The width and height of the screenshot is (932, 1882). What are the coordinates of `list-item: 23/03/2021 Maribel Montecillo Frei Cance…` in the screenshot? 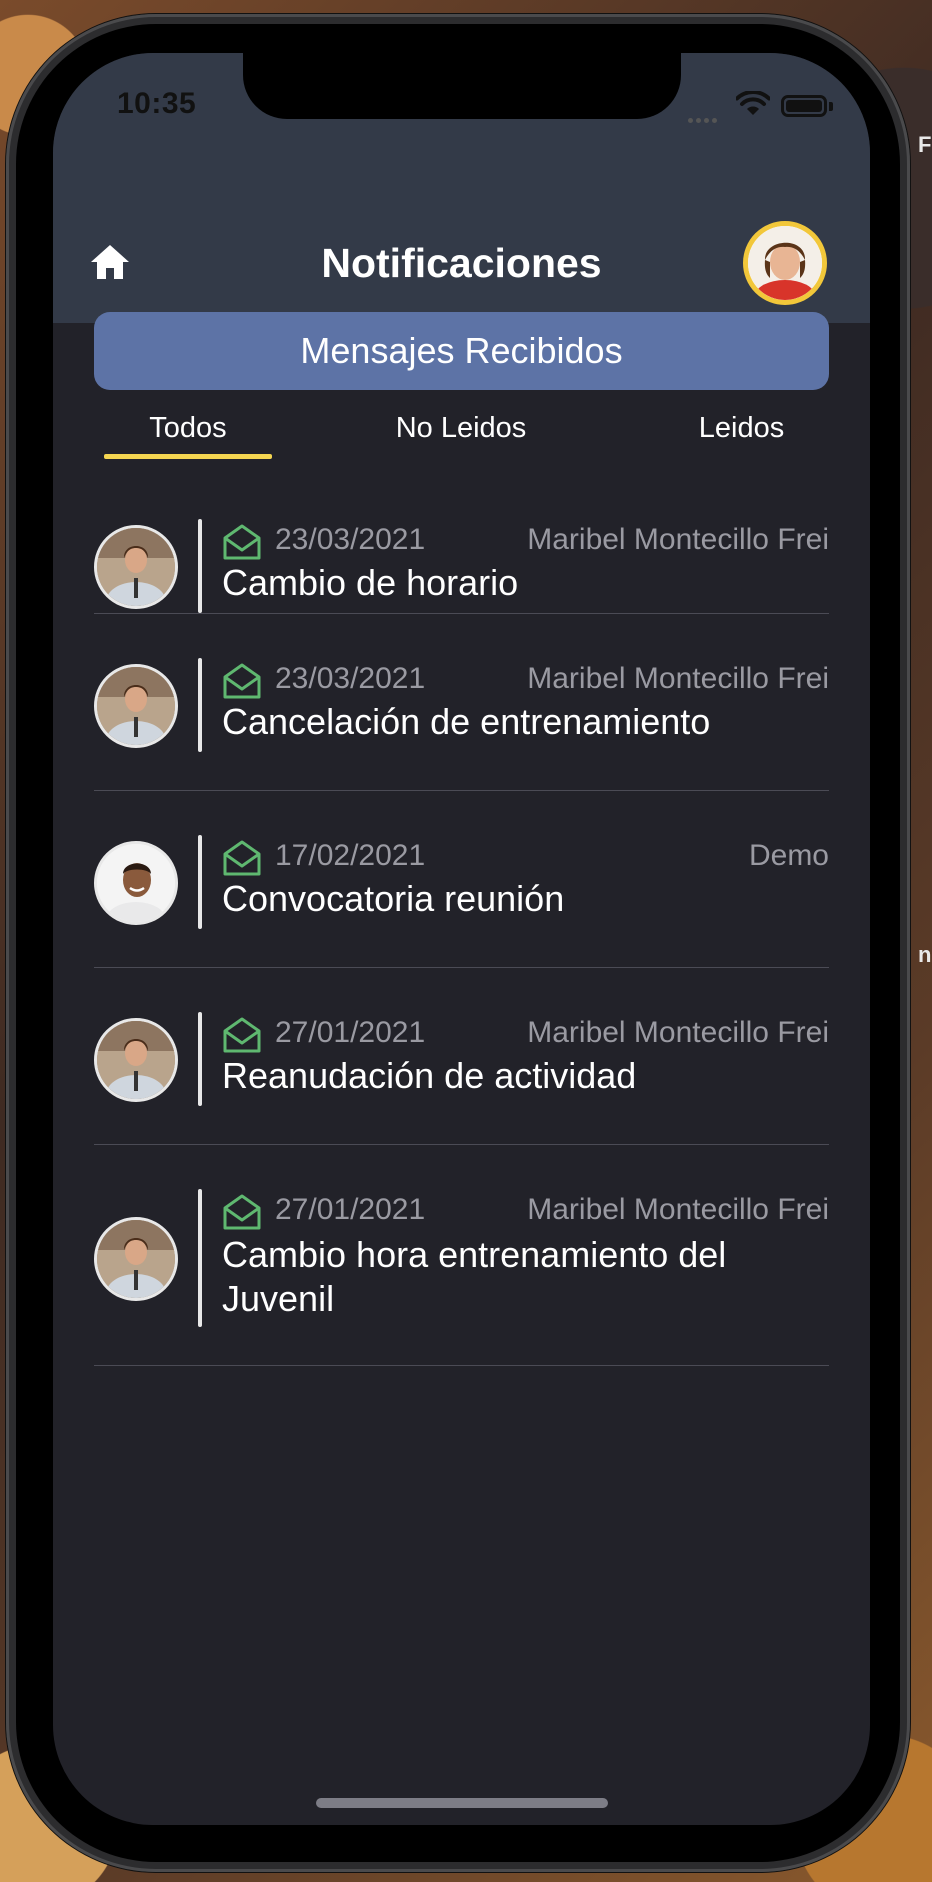 It's located at (461, 702).